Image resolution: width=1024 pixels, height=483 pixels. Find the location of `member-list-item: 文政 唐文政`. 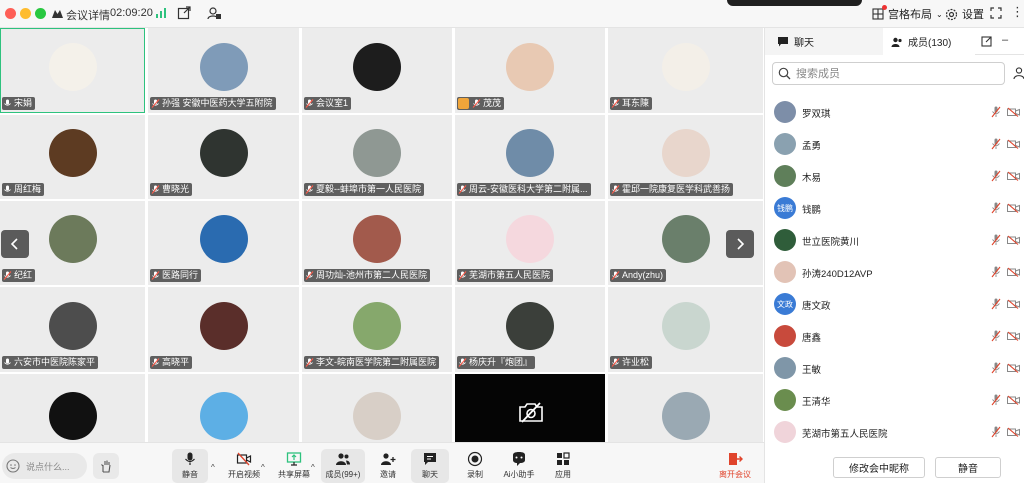

member-list-item: 文政 唐文政 is located at coordinates (894, 304).